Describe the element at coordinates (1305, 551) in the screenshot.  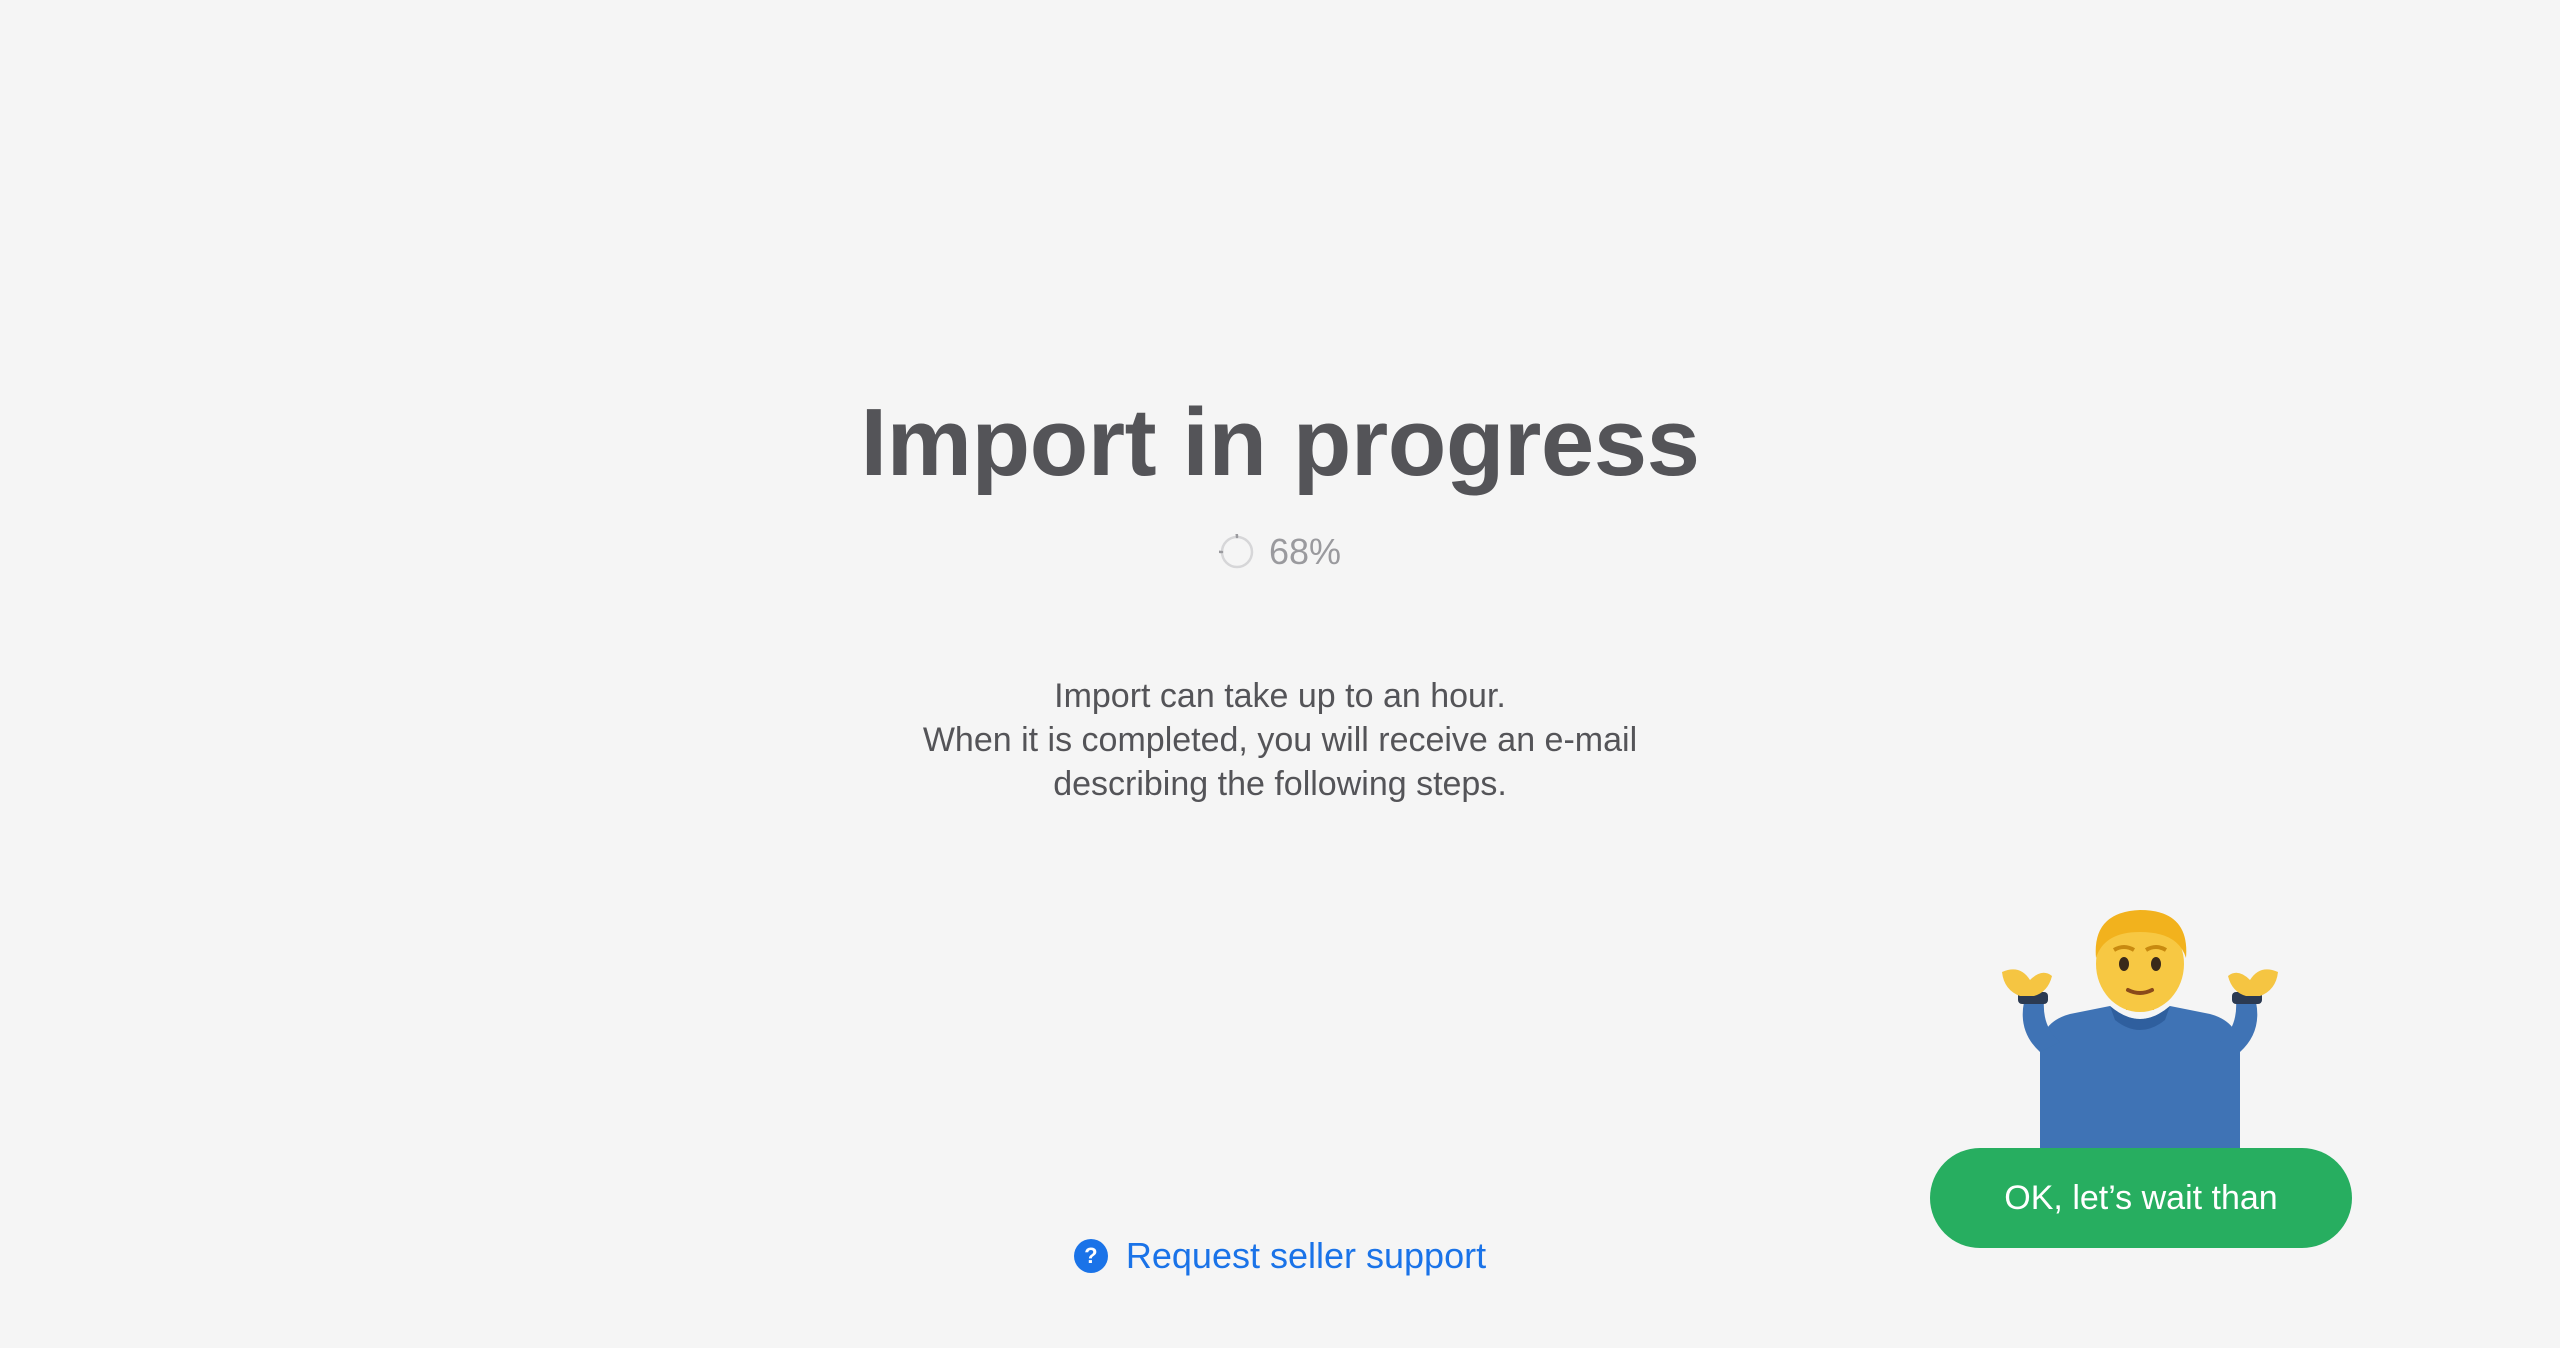
I see `progress-percent: 68%` at that location.